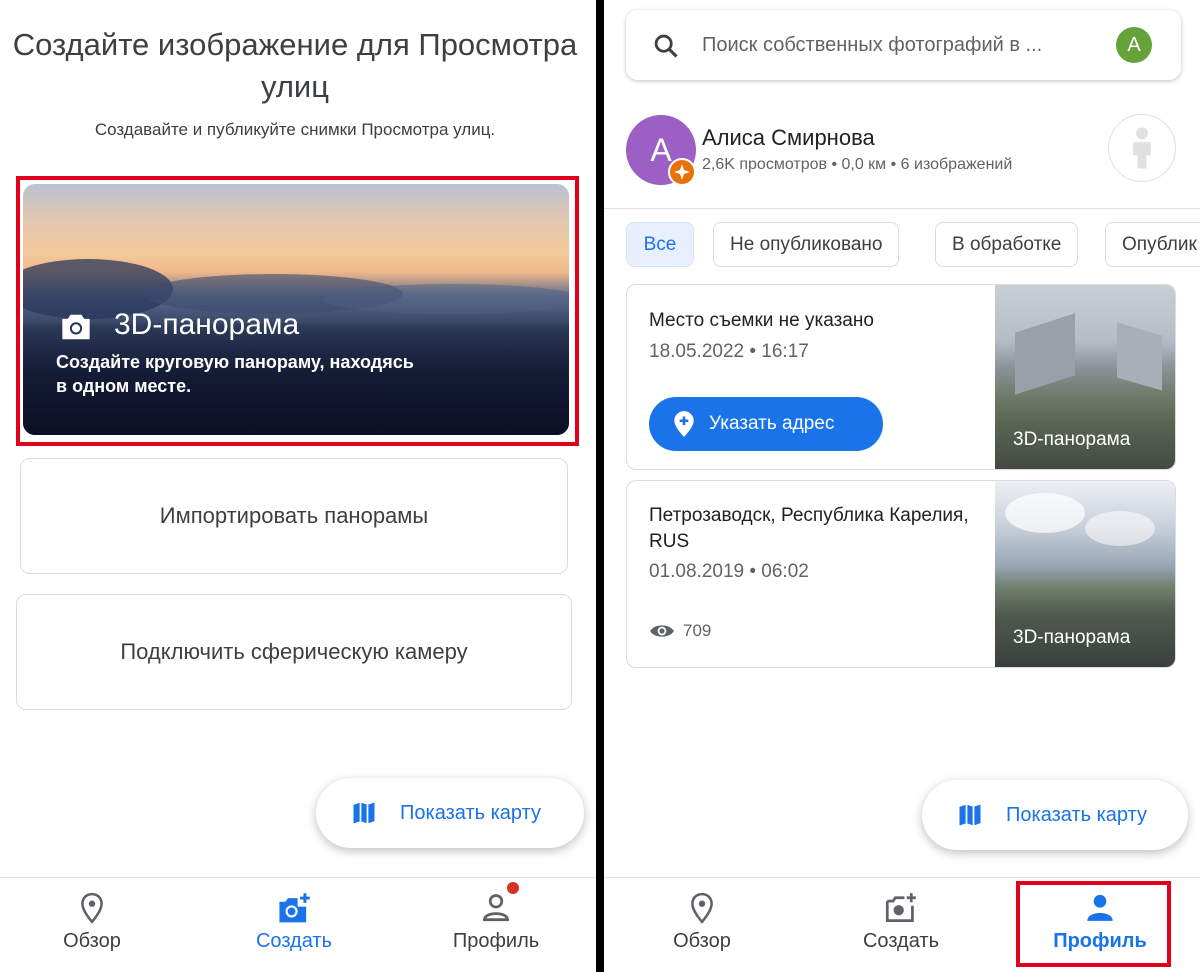 The image size is (1200, 972). I want to click on import-panoramas-button: Импортировать панорамы, so click(294, 516).